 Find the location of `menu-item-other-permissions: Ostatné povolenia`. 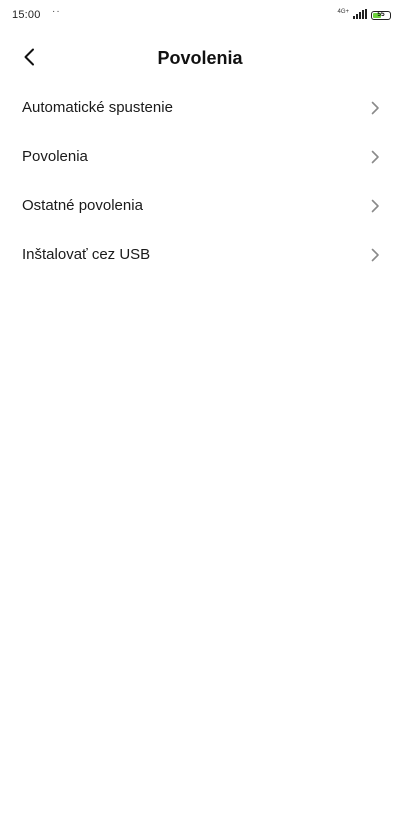

menu-item-other-permissions: Ostatné povolenia is located at coordinates (200, 206).